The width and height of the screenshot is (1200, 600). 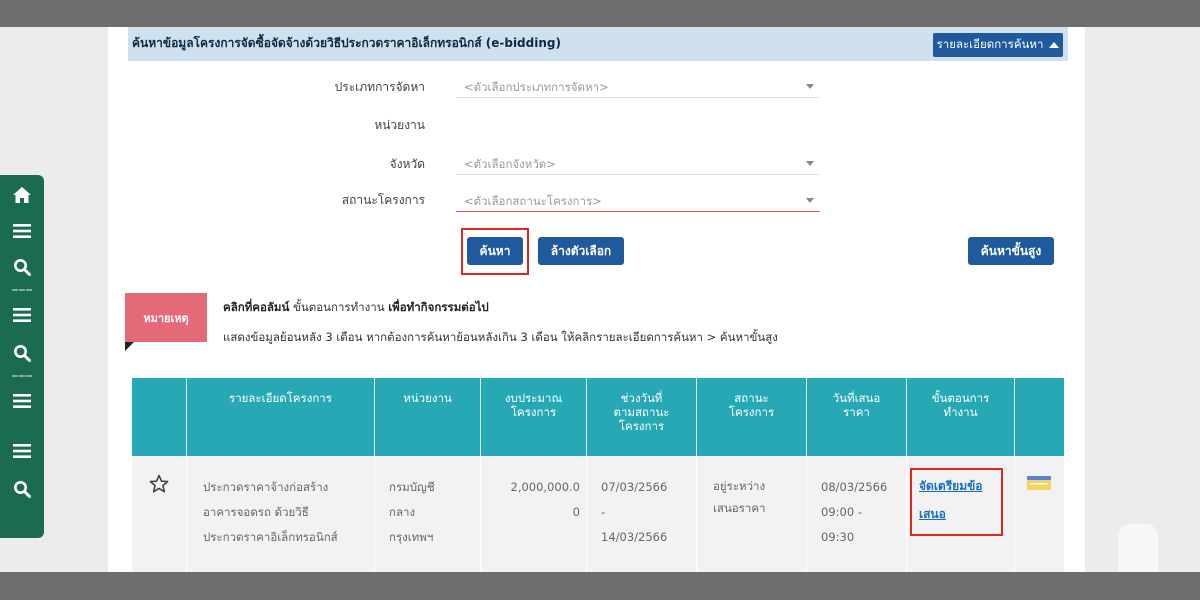 I want to click on project-status-select: <ตัวเลือกสถานะโครงการ>, so click(x=638, y=200).